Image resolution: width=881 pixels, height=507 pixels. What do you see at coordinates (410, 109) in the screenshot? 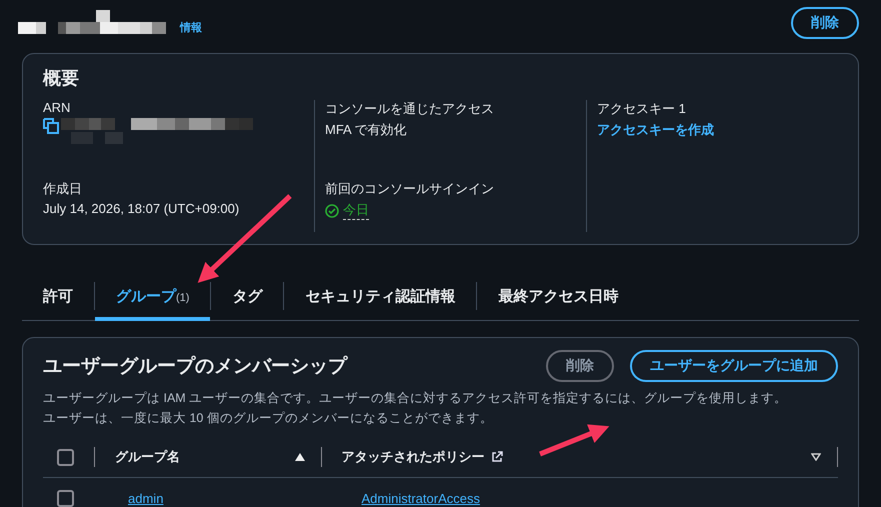
I see `field-label: コンソールを通じたアクセス` at bounding box center [410, 109].